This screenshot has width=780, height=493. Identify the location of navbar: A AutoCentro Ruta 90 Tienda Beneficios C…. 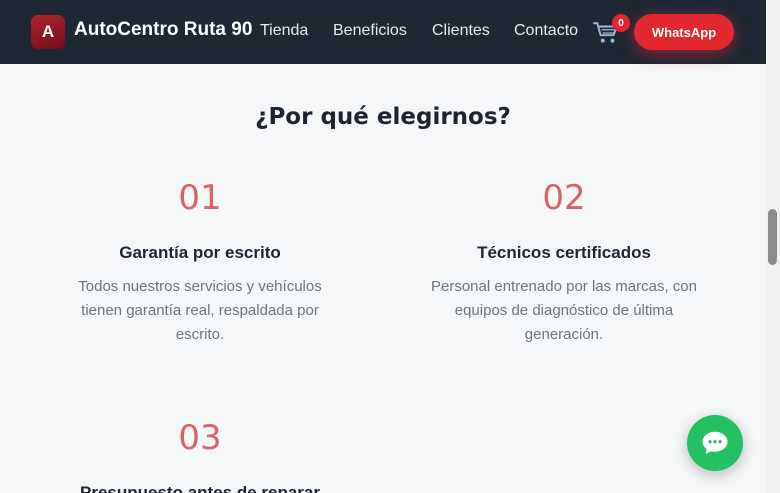
(383, 32).